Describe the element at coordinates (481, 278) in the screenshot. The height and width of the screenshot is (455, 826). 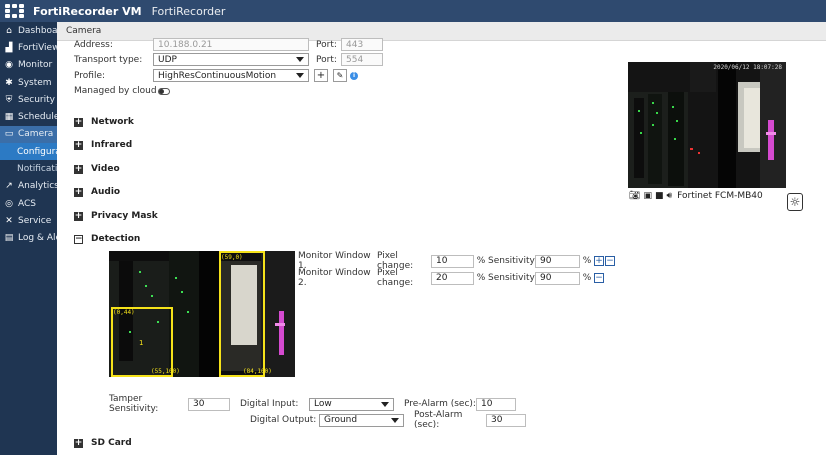
I see `mw2-pixel-pct: %` at that location.